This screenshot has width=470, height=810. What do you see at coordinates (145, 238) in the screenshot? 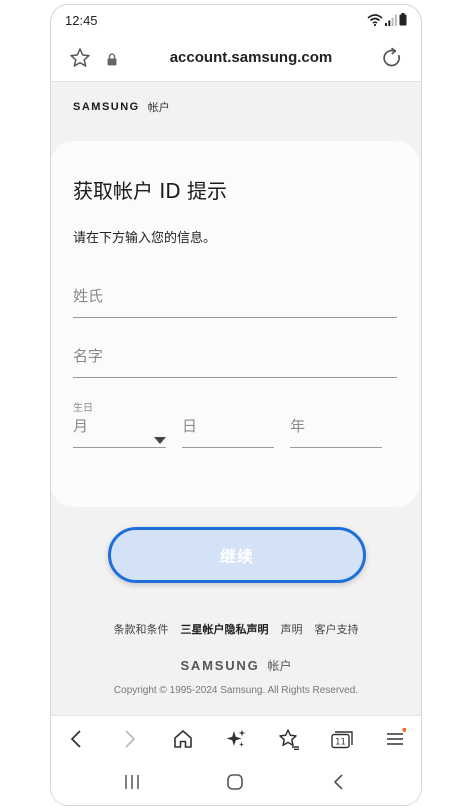
I see `form-instructions: 请在下方输入您的信息。` at bounding box center [145, 238].